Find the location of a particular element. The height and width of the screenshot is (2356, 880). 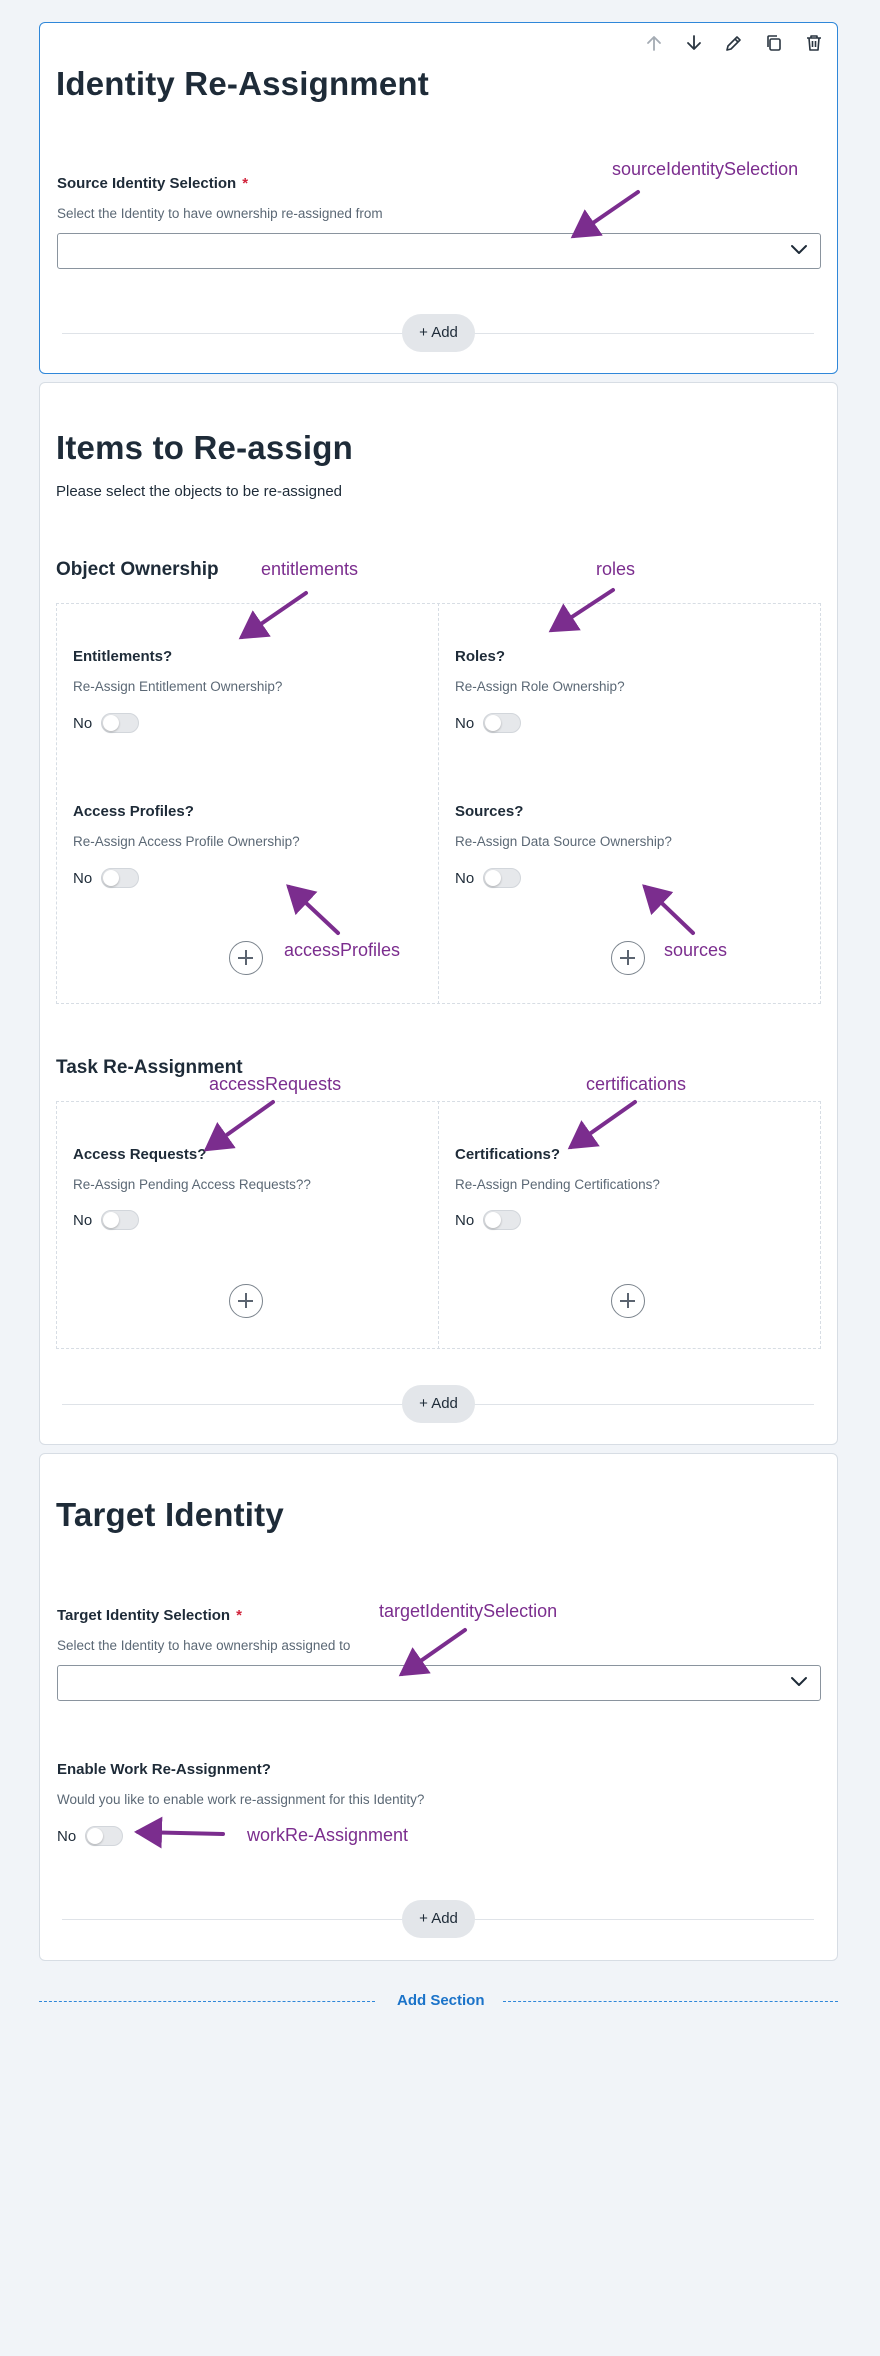

annotation-sources: sources is located at coordinates (696, 950).